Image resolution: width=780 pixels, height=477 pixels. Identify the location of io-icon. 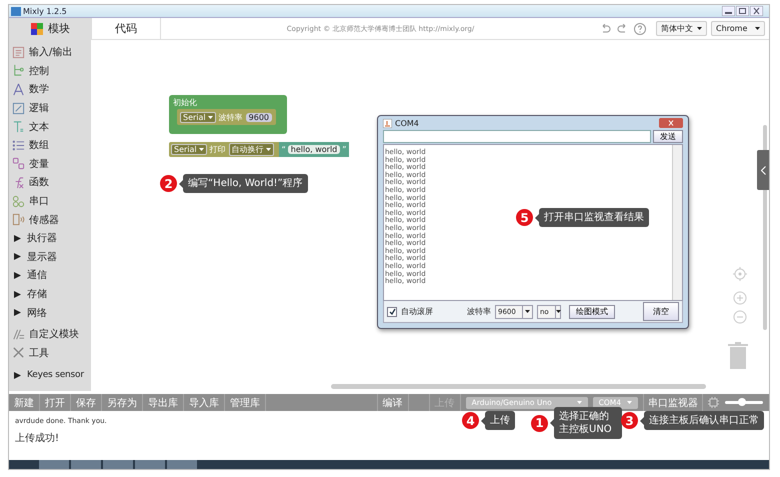
(18, 52).